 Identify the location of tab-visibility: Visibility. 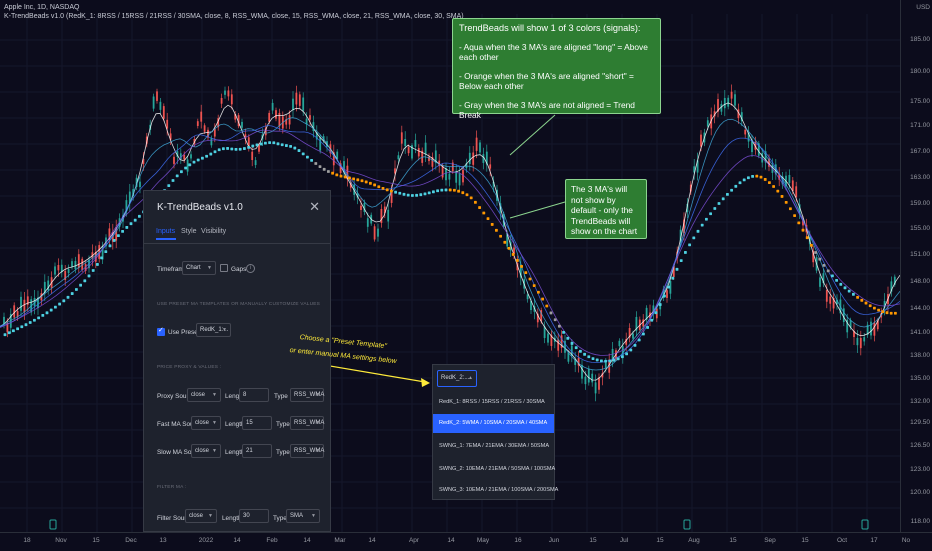
(213, 231).